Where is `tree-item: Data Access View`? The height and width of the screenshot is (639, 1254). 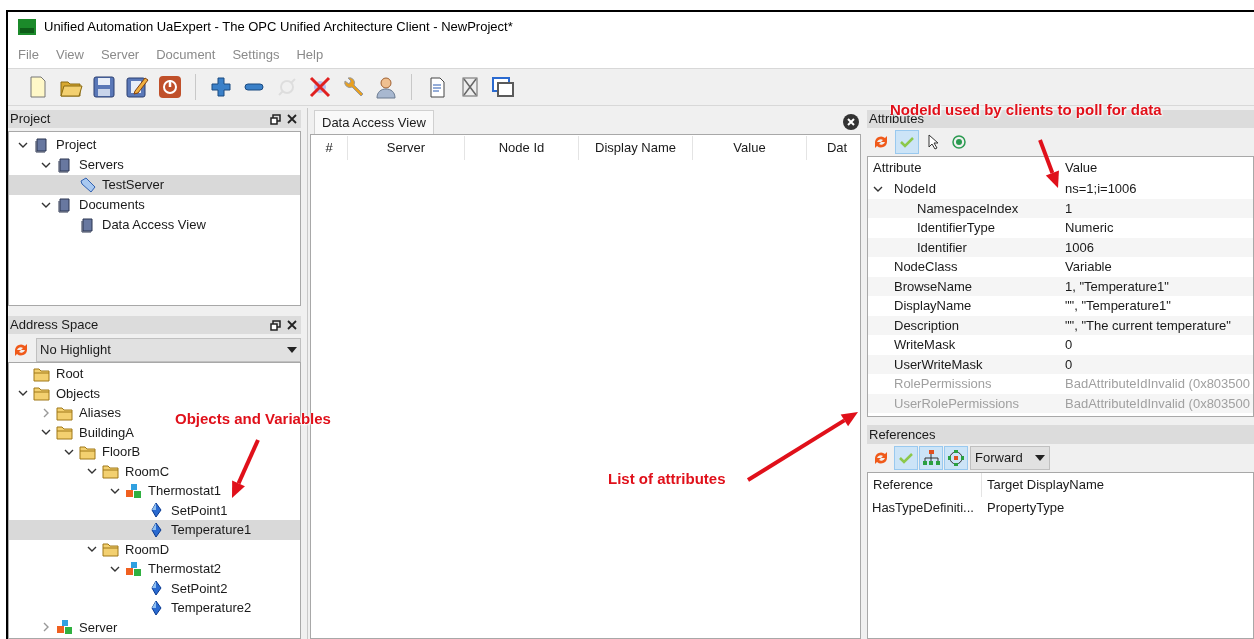
tree-item: Data Access View is located at coordinates (109, 225).